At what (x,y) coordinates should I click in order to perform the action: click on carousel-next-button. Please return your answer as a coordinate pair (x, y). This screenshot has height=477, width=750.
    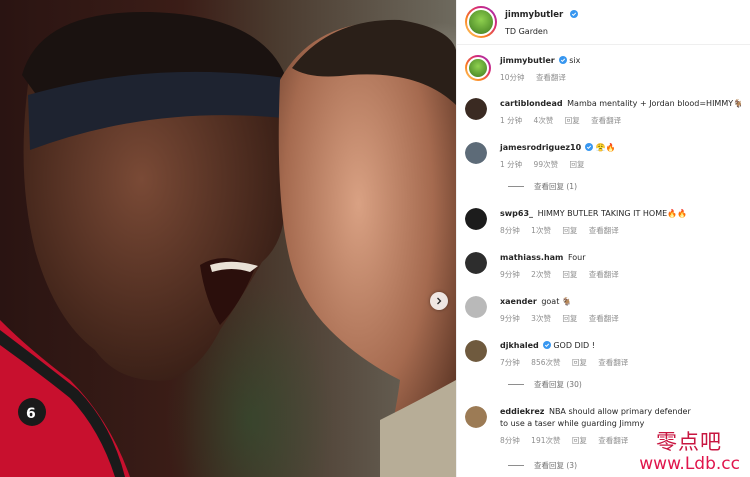
    Looking at the image, I should click on (439, 301).